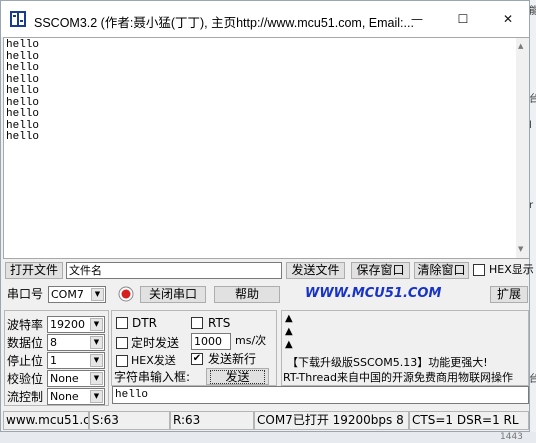 The width and height of the screenshot is (536, 443). I want to click on hex-display-label: HEX显示, so click(511, 269).